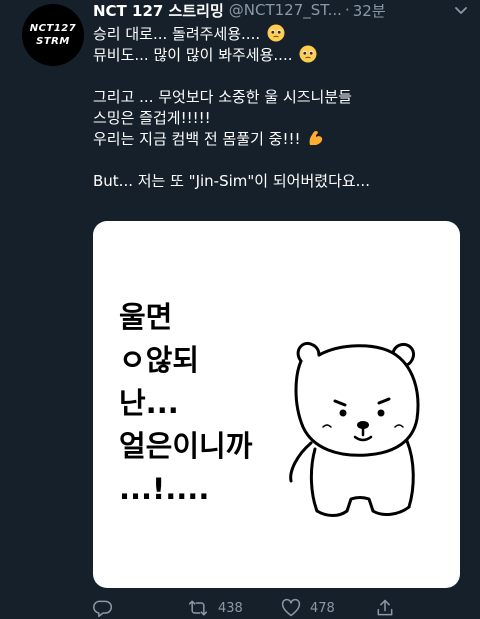 Image resolution: width=480 pixels, height=619 pixels. I want to click on reply-button, so click(140, 608).